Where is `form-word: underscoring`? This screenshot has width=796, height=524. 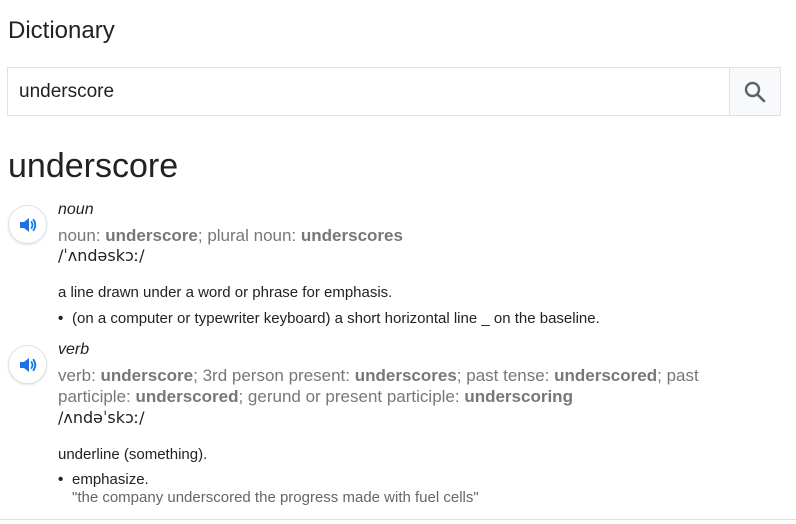 form-word: underscoring is located at coordinates (518, 396).